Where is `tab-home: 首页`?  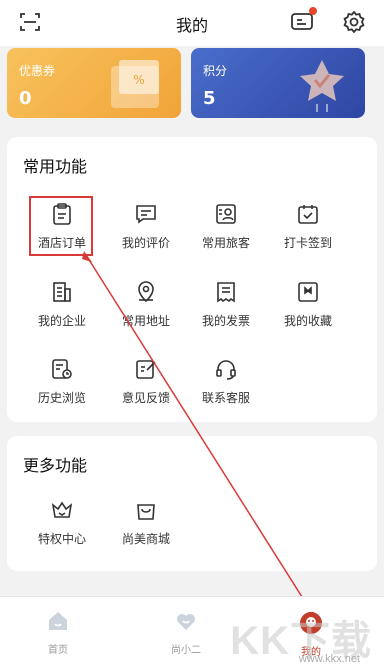 tab-home: 首页 is located at coordinates (58, 632).